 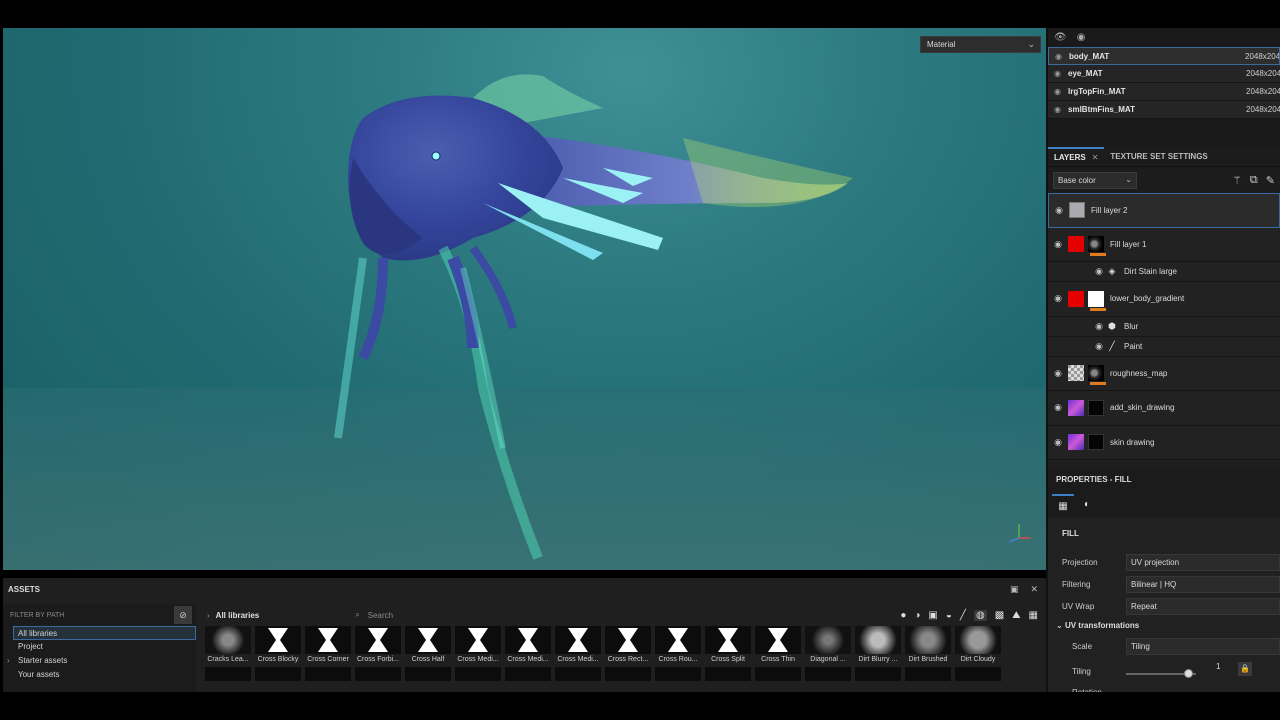 I want to click on asset-tile: Cross Thin, so click(x=778, y=645).